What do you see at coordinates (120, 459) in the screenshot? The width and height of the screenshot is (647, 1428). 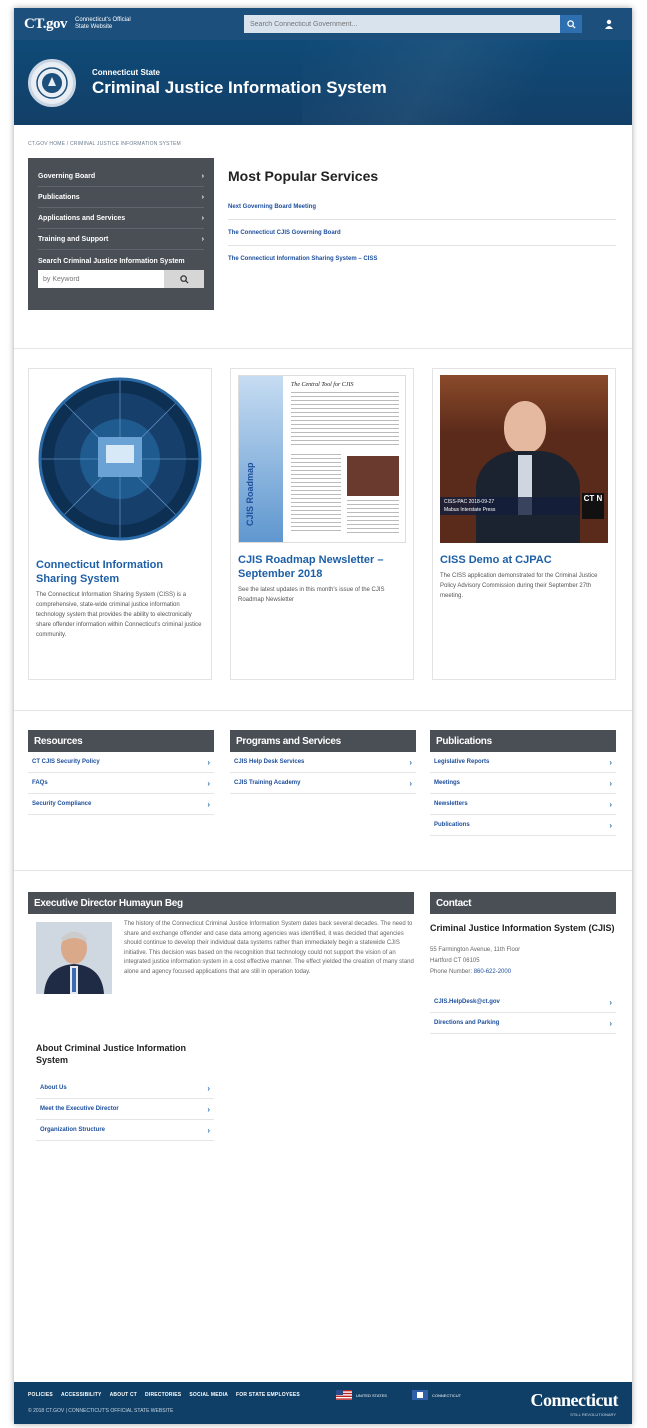 I see `ciss-diagram-image` at bounding box center [120, 459].